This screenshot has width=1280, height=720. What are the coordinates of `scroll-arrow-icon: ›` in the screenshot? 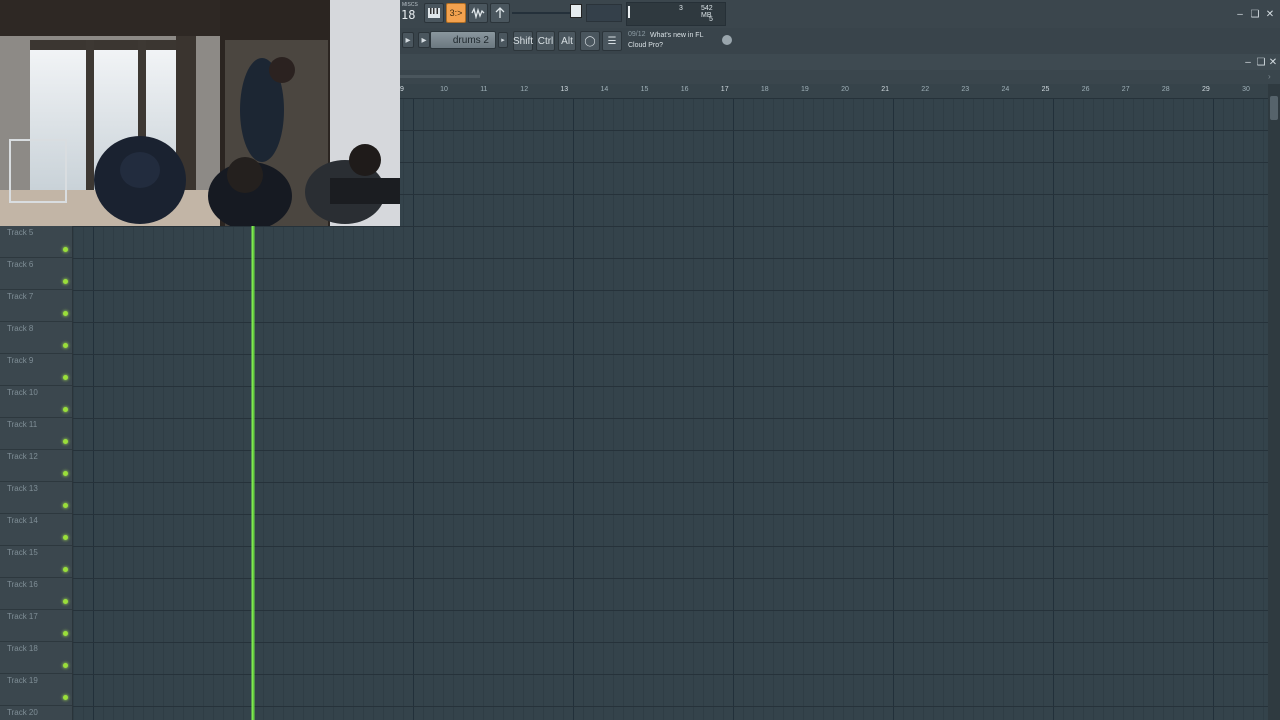 It's located at (1269, 76).